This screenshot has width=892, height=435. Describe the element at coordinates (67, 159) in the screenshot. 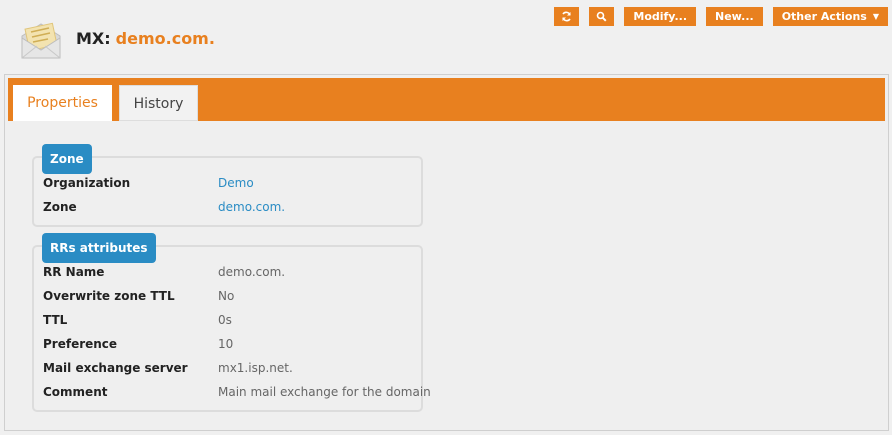

I see `zone-section-title: Zone` at that location.